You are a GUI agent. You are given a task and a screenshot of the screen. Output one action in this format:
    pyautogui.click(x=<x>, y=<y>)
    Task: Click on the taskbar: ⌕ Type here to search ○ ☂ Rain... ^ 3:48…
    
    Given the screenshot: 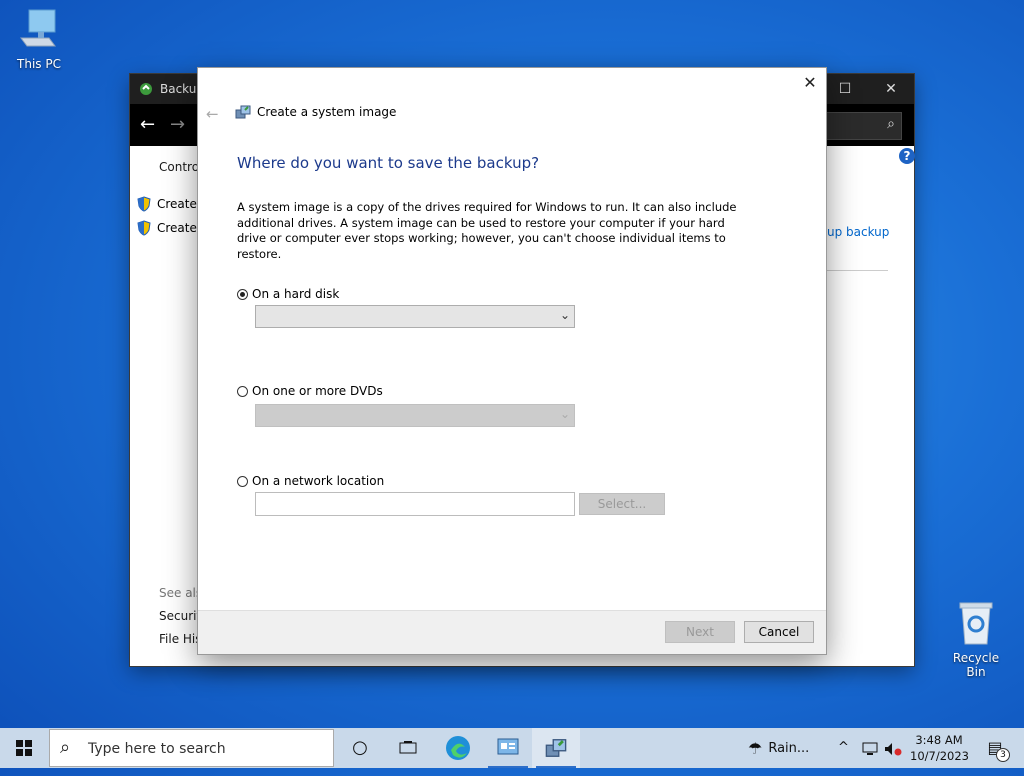 What is the action you would take?
    pyautogui.click(x=512, y=748)
    